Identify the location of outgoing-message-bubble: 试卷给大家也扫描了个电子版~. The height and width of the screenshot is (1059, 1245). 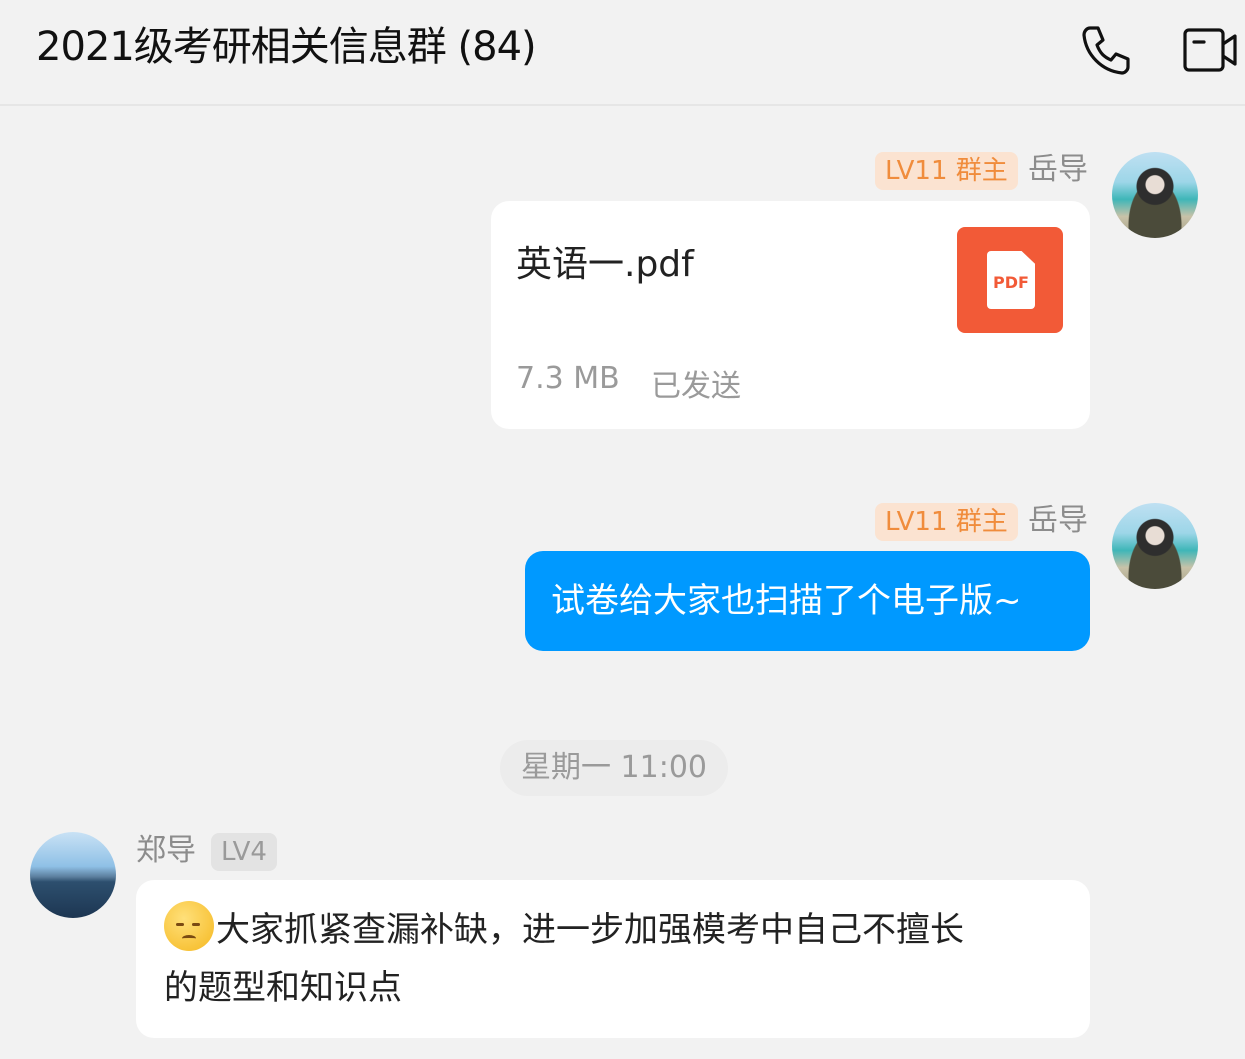
(807, 601).